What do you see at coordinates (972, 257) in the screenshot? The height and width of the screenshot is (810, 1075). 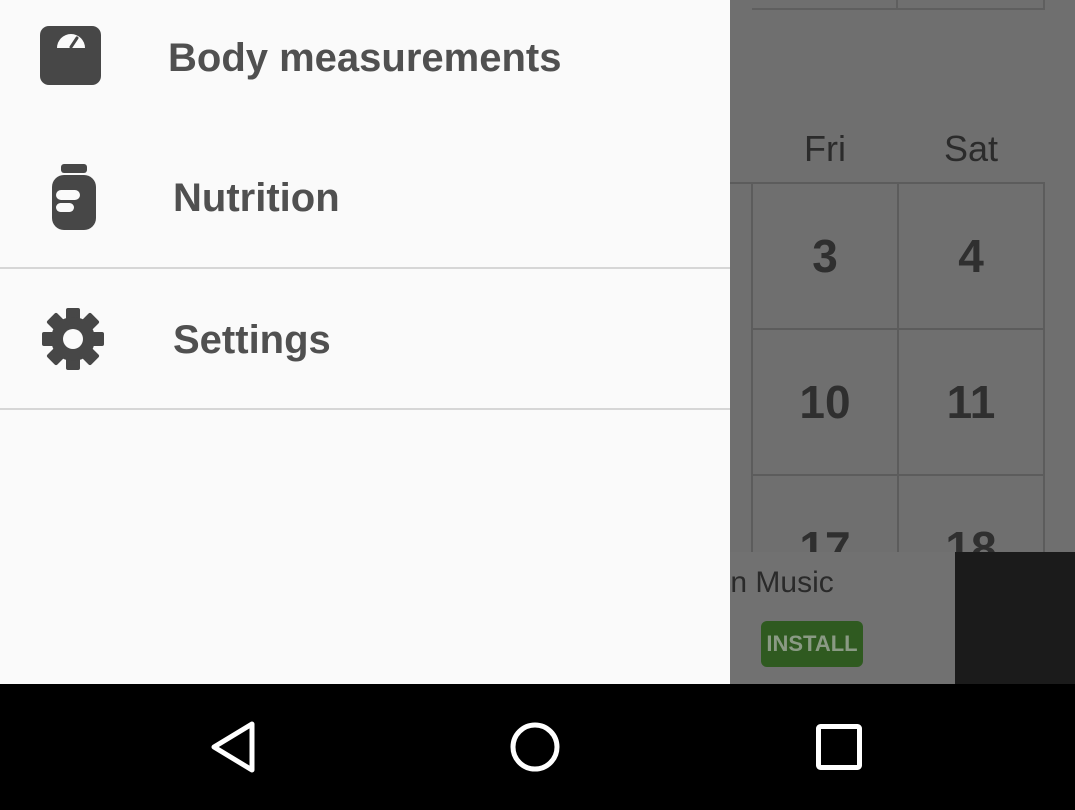 I see `calendar-day-cell: 4` at bounding box center [972, 257].